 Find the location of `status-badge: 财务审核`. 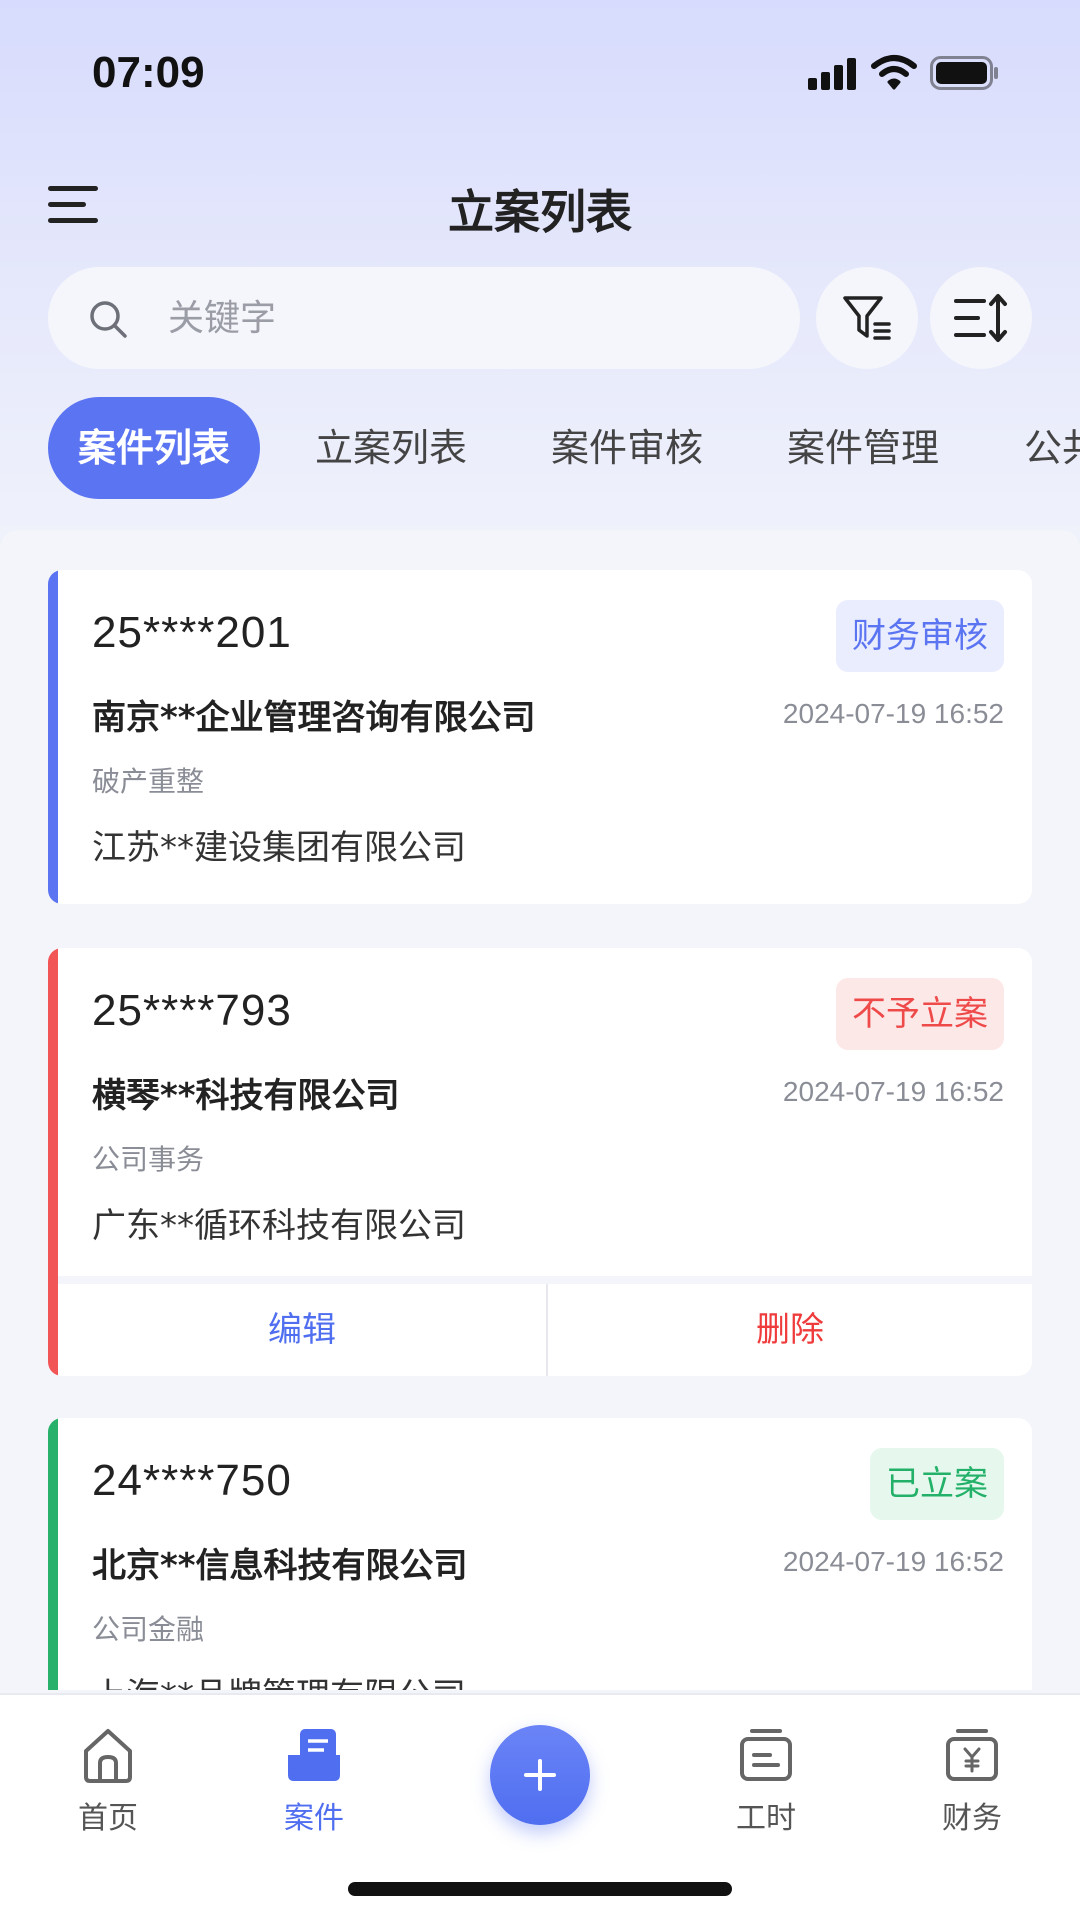

status-badge: 财务审核 is located at coordinates (920, 636).